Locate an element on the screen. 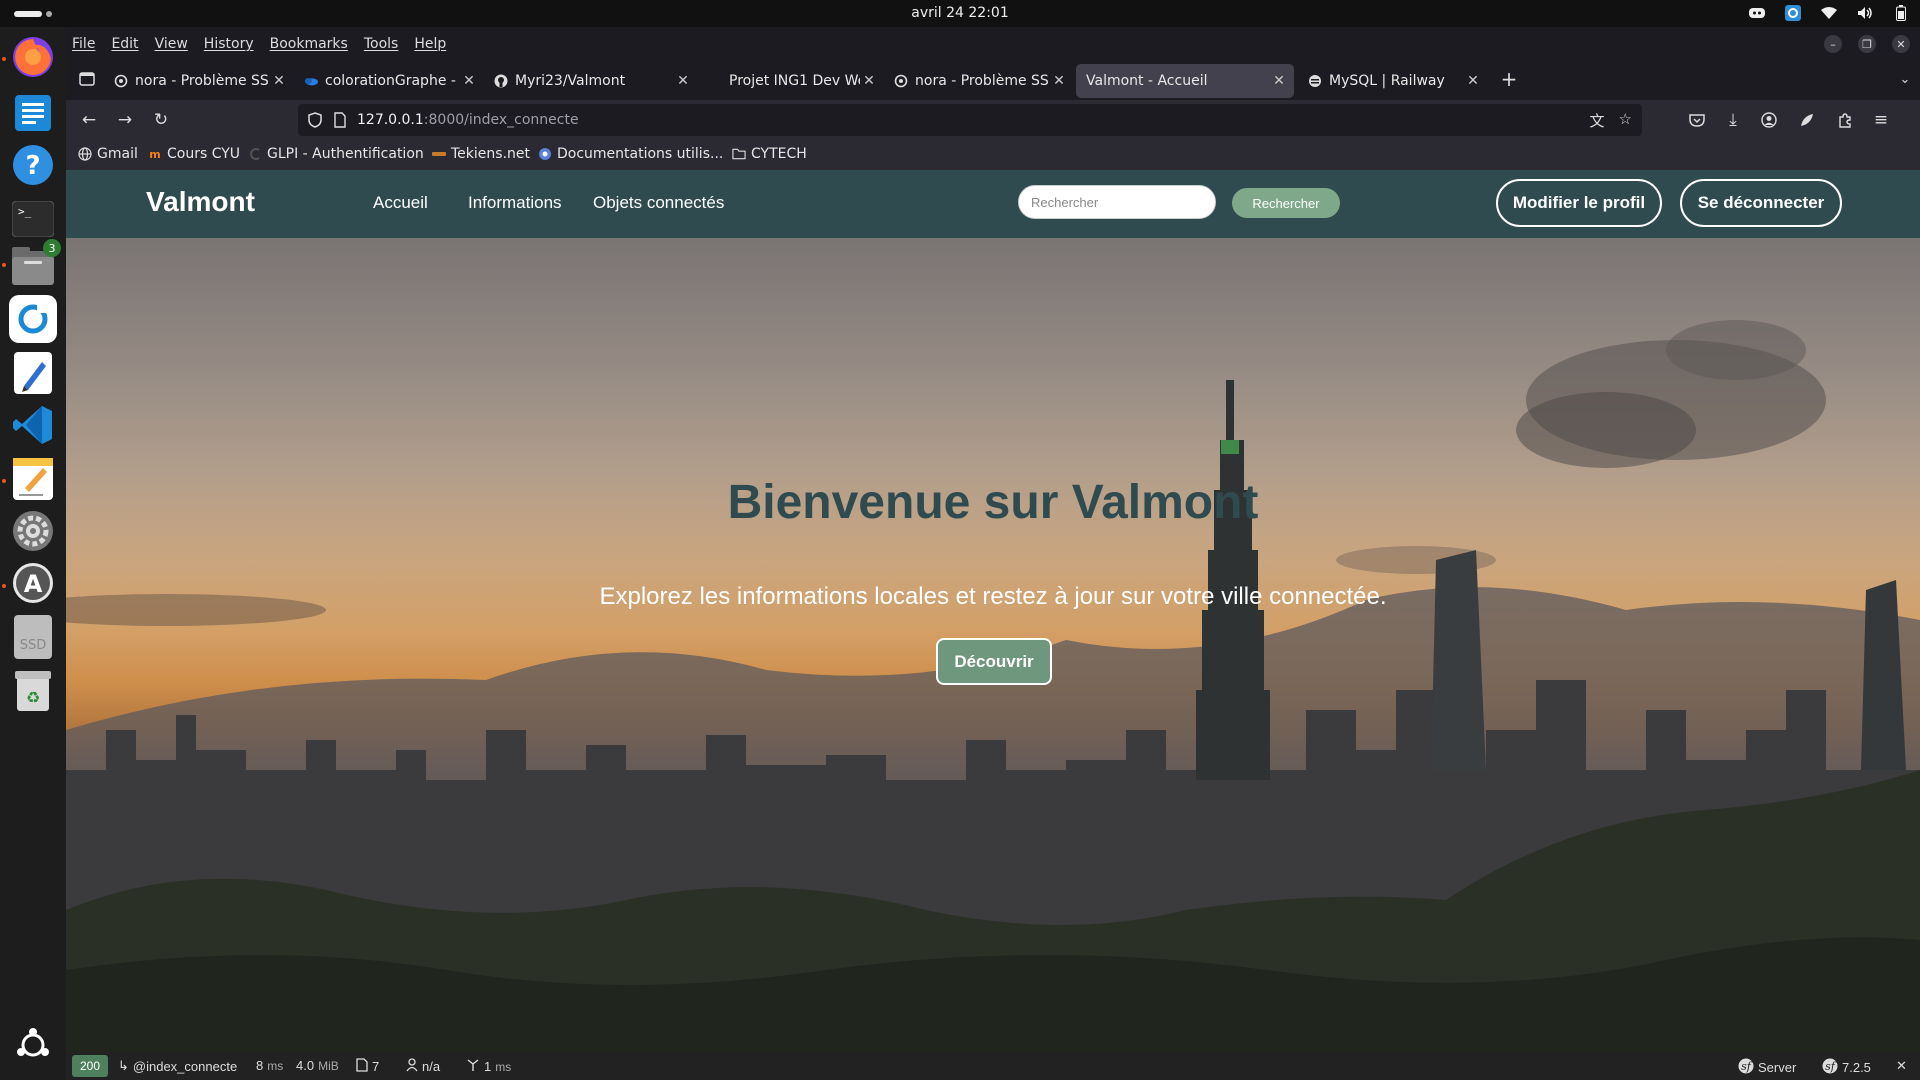 The height and width of the screenshot is (1080, 1920). tab-active: Valmont - Accueil ✕ is located at coordinates (1185, 81).